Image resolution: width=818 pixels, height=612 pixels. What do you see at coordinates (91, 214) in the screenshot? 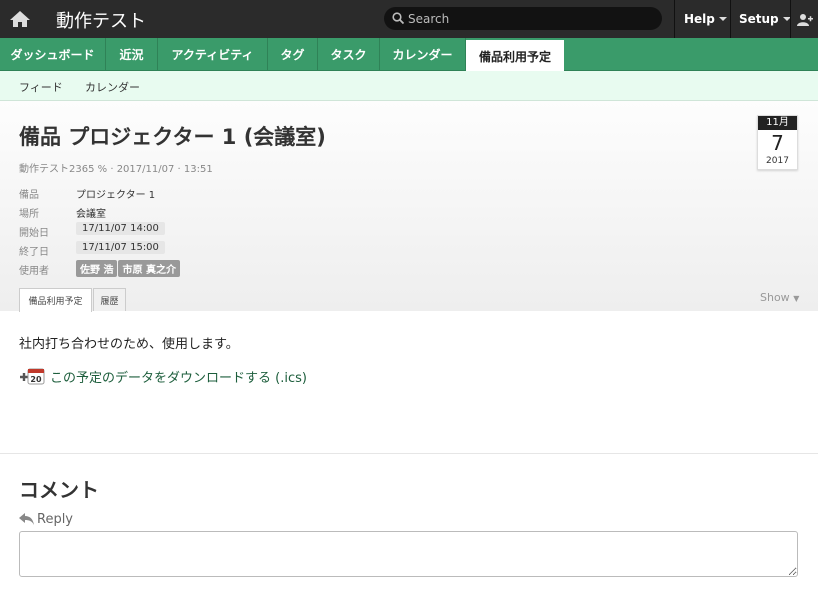
I see `location-value: 会議室` at bounding box center [91, 214].